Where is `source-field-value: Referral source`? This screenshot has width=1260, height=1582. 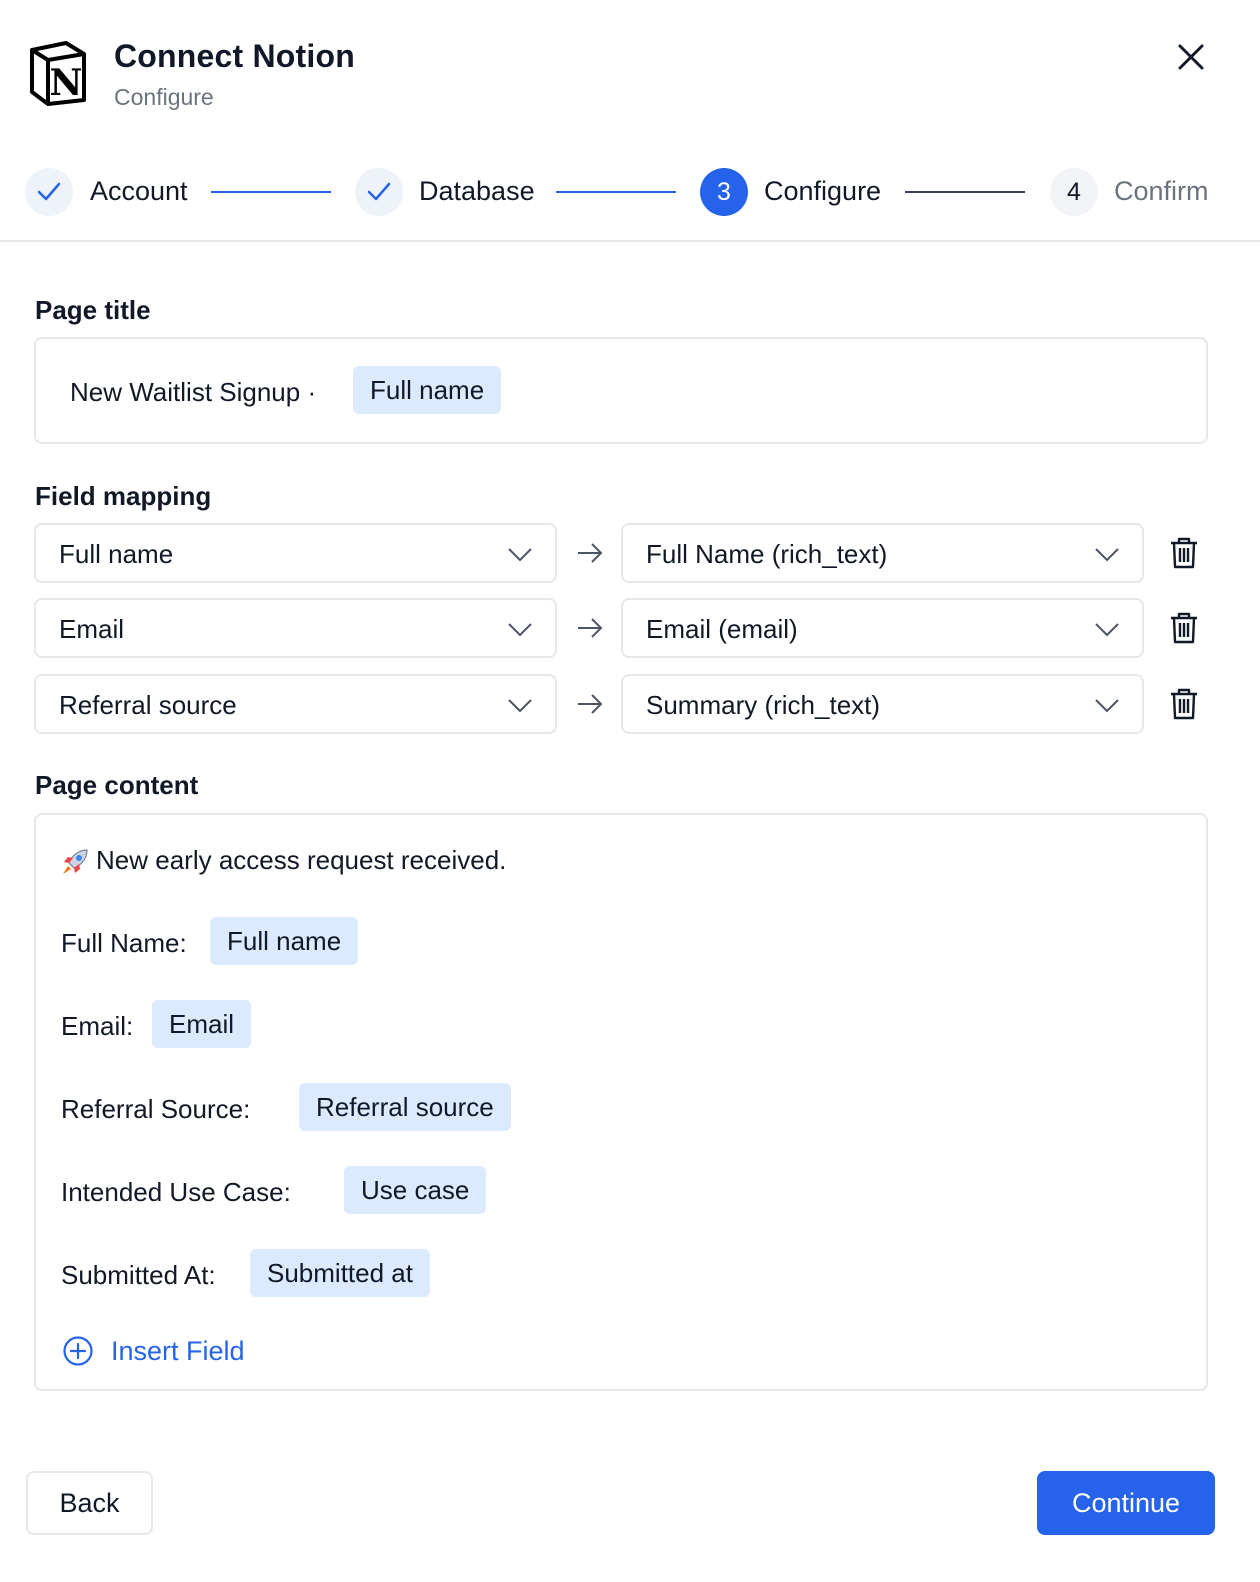 source-field-value: Referral source is located at coordinates (148, 705).